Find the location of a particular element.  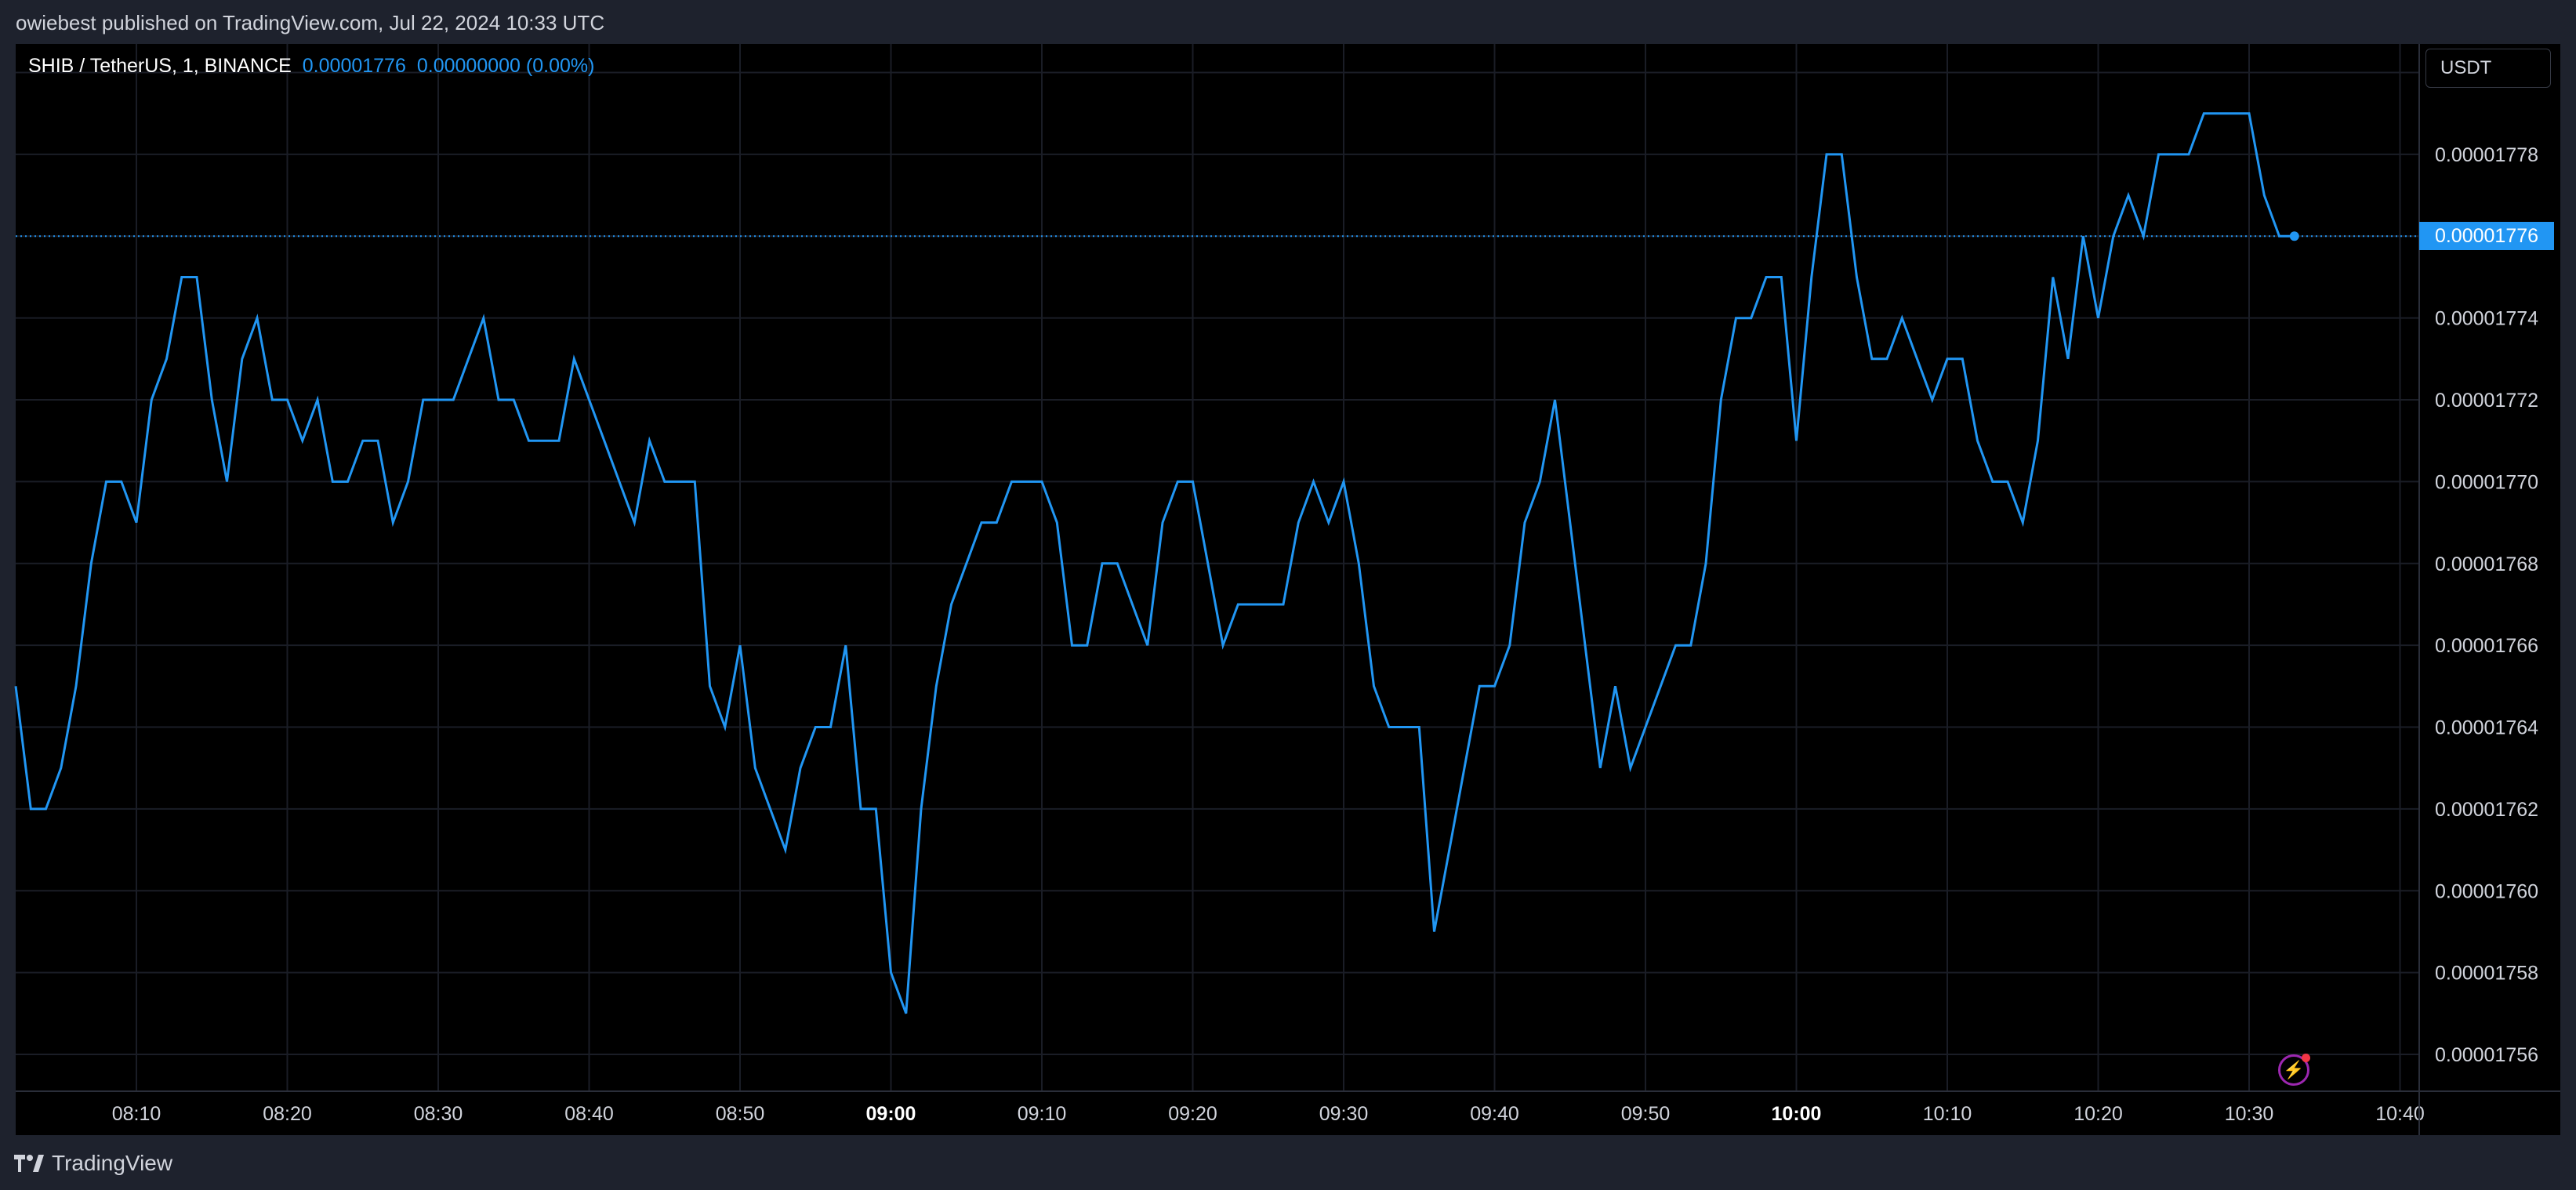

x-tick-label: 08:10 is located at coordinates (136, 1114).